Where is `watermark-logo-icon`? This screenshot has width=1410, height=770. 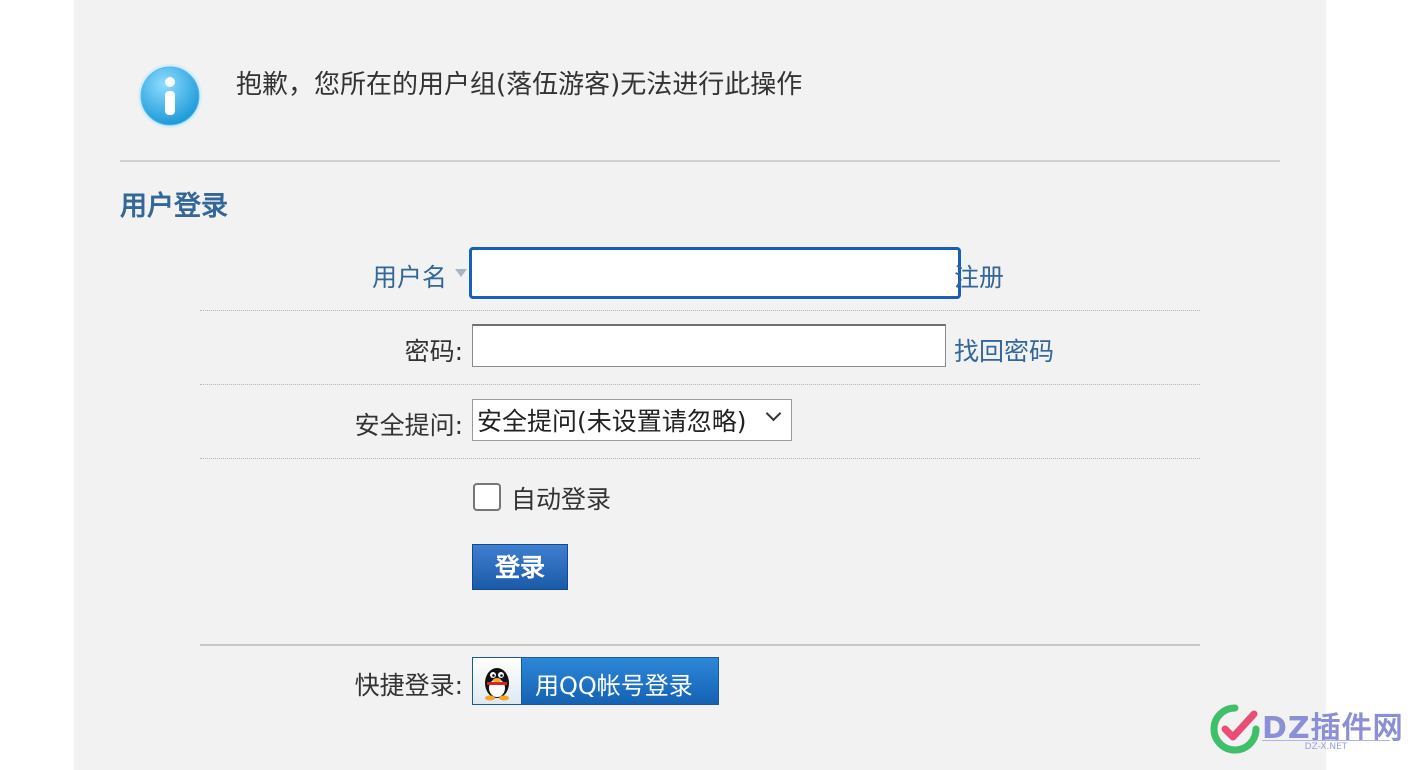 watermark-logo-icon is located at coordinates (1235, 729).